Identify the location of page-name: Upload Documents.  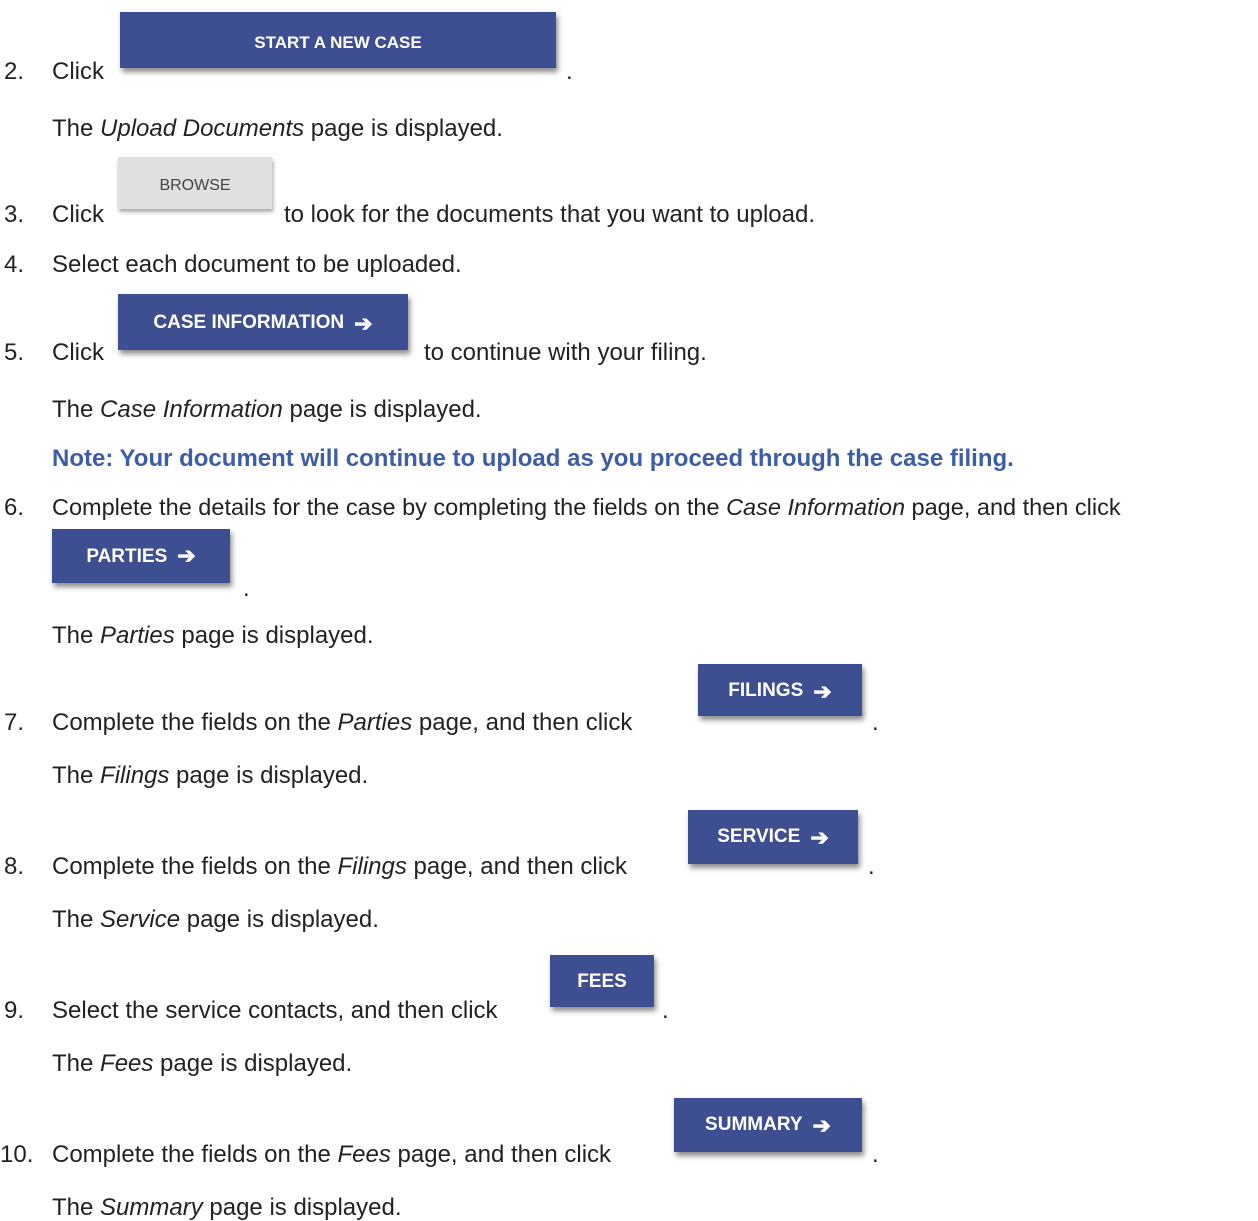
(202, 128).